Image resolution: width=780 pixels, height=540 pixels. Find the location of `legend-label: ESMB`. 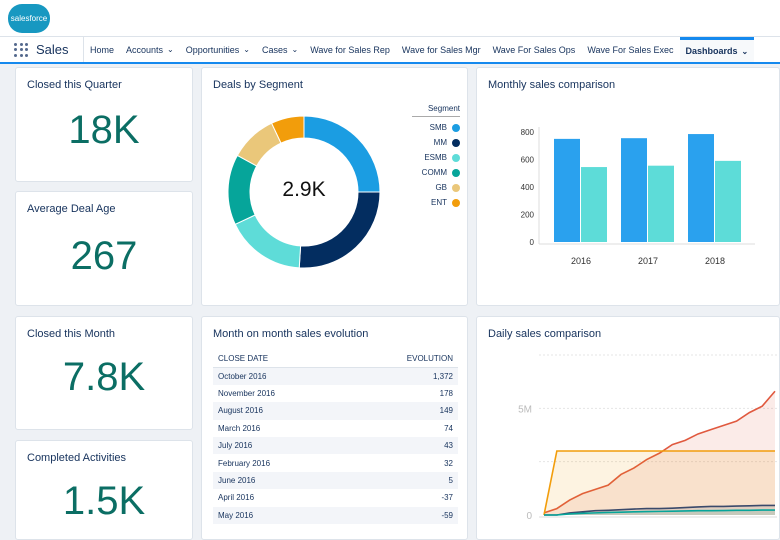

legend-label: ESMB is located at coordinates (435, 157).